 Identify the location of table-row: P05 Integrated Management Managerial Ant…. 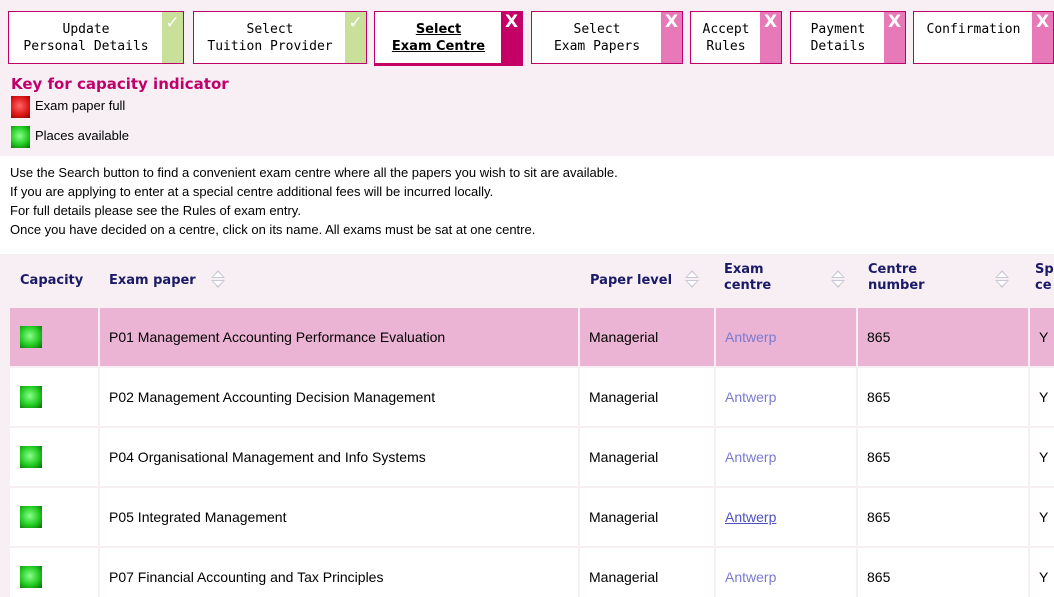
(532, 517).